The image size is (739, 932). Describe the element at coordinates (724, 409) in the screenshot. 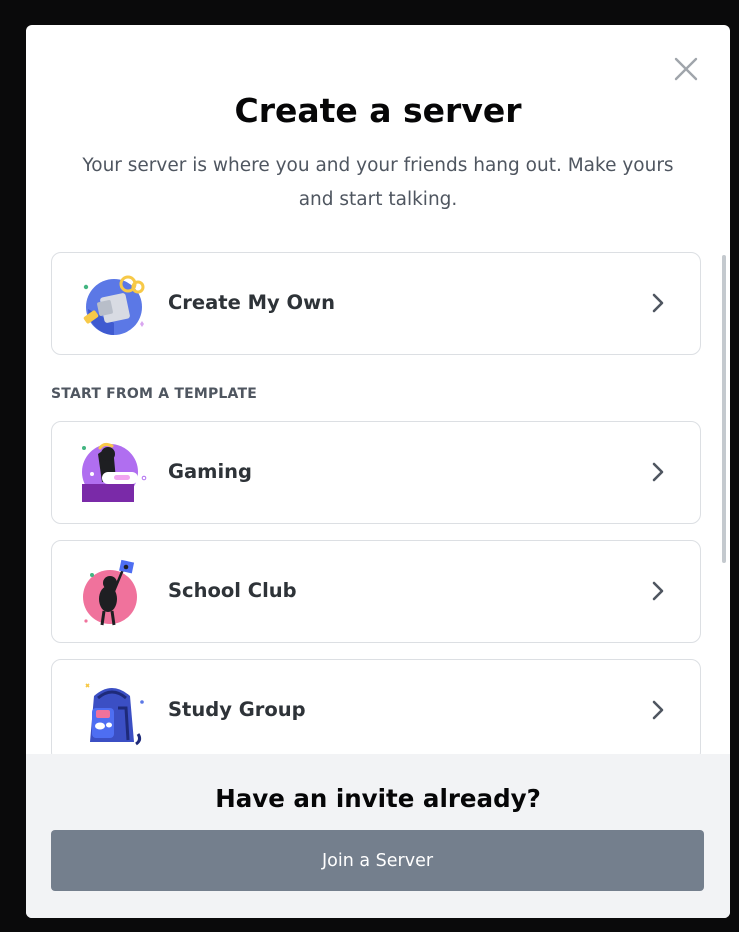

I see `scrollbar-thumb` at that location.